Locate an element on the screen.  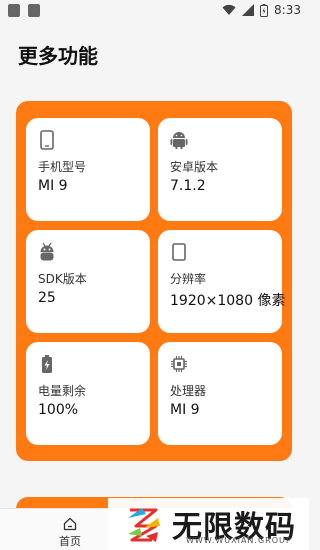
watermark-subtitle: WWW.WUXIAN.GROUP is located at coordinates (239, 540).